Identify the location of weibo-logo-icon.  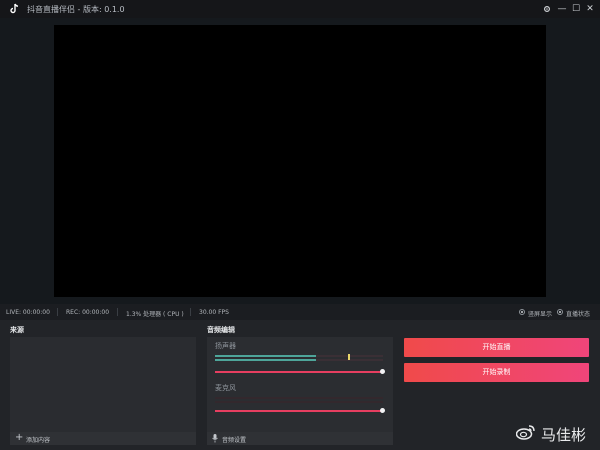
(525, 432).